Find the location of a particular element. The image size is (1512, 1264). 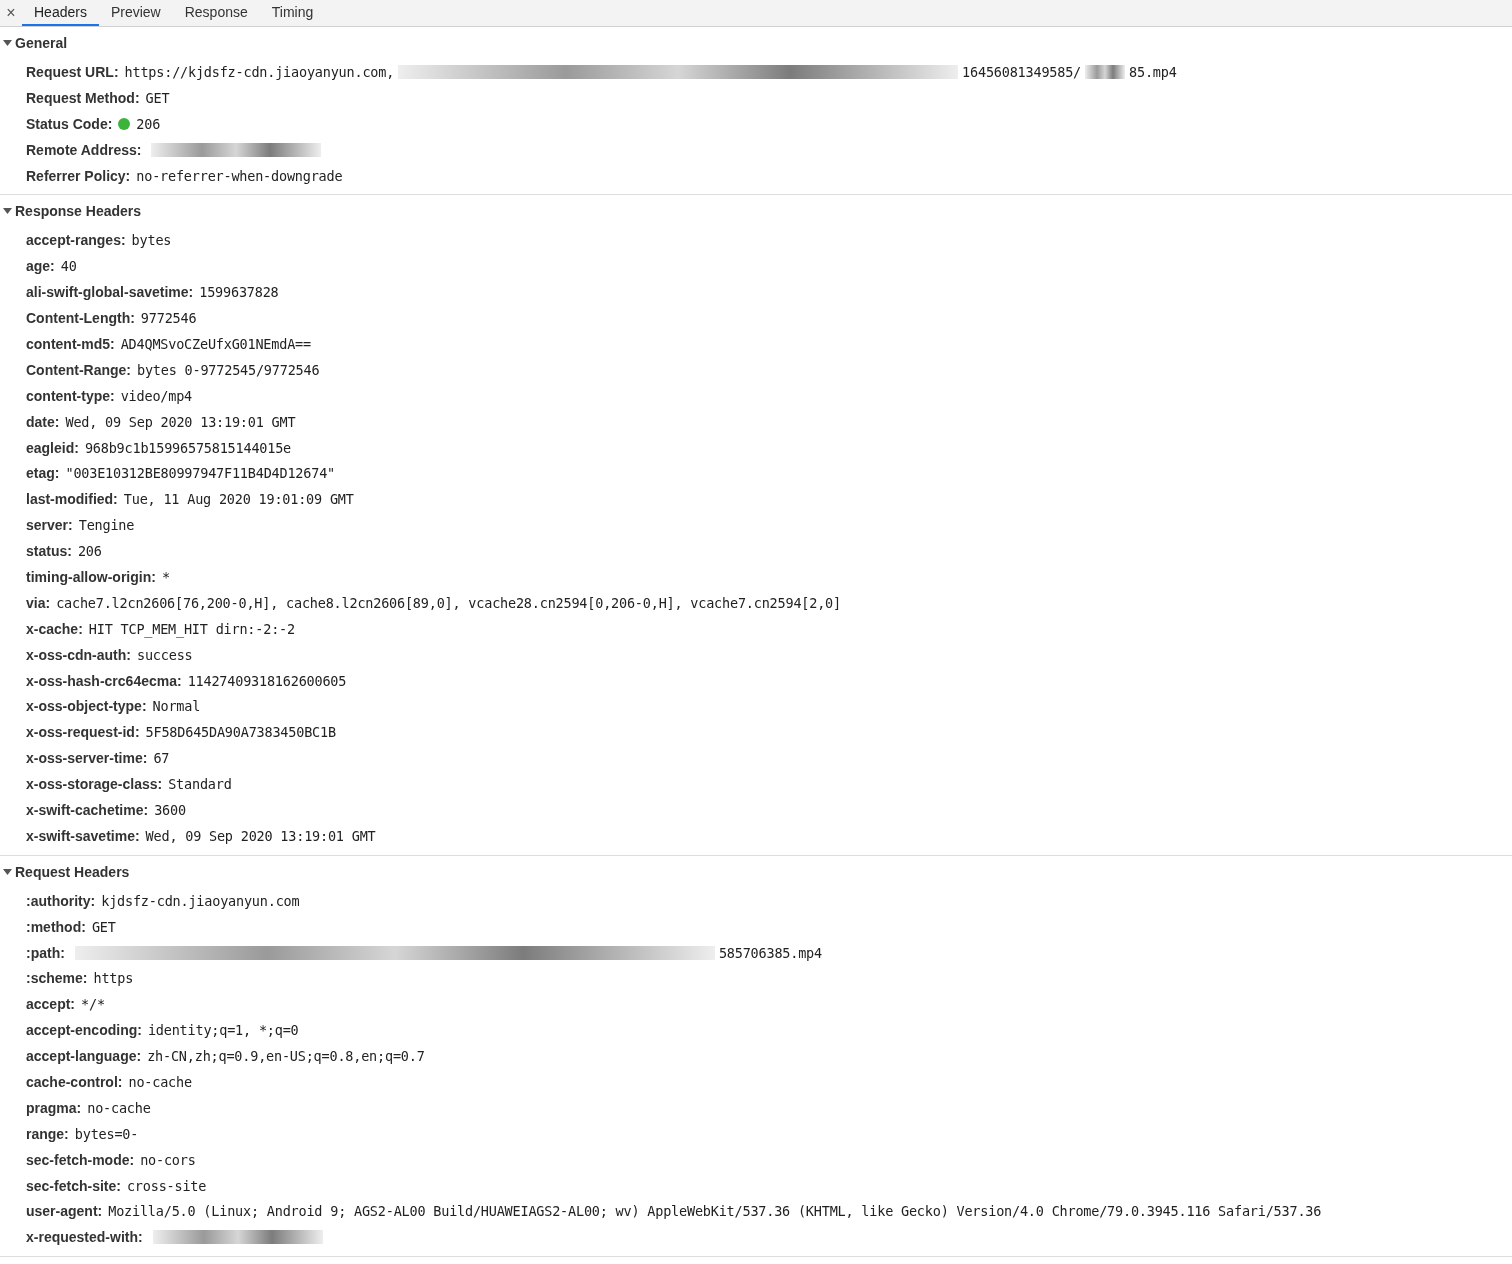

header-value: cache7.l2cn2606[76,200-0,H], cache8.l2cn2606[89,0], vcache28.cn2594[0,206-0,H], vcache7.cn2594[2,0] is located at coordinates (448, 602).